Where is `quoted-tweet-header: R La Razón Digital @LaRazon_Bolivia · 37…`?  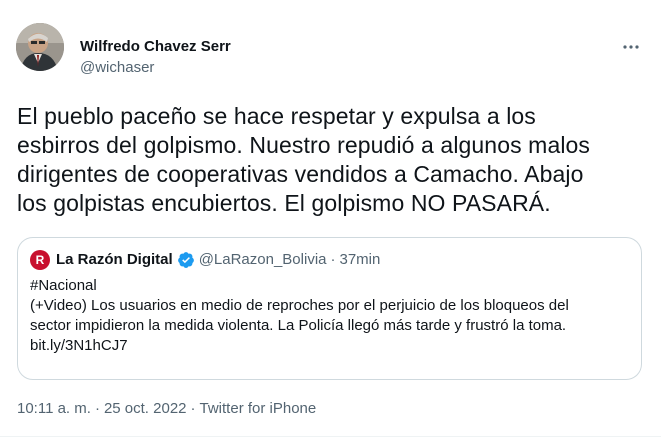
quoted-tweet-header: R La Razón Digital @LaRazon_Bolivia · 37… is located at coordinates (329, 260).